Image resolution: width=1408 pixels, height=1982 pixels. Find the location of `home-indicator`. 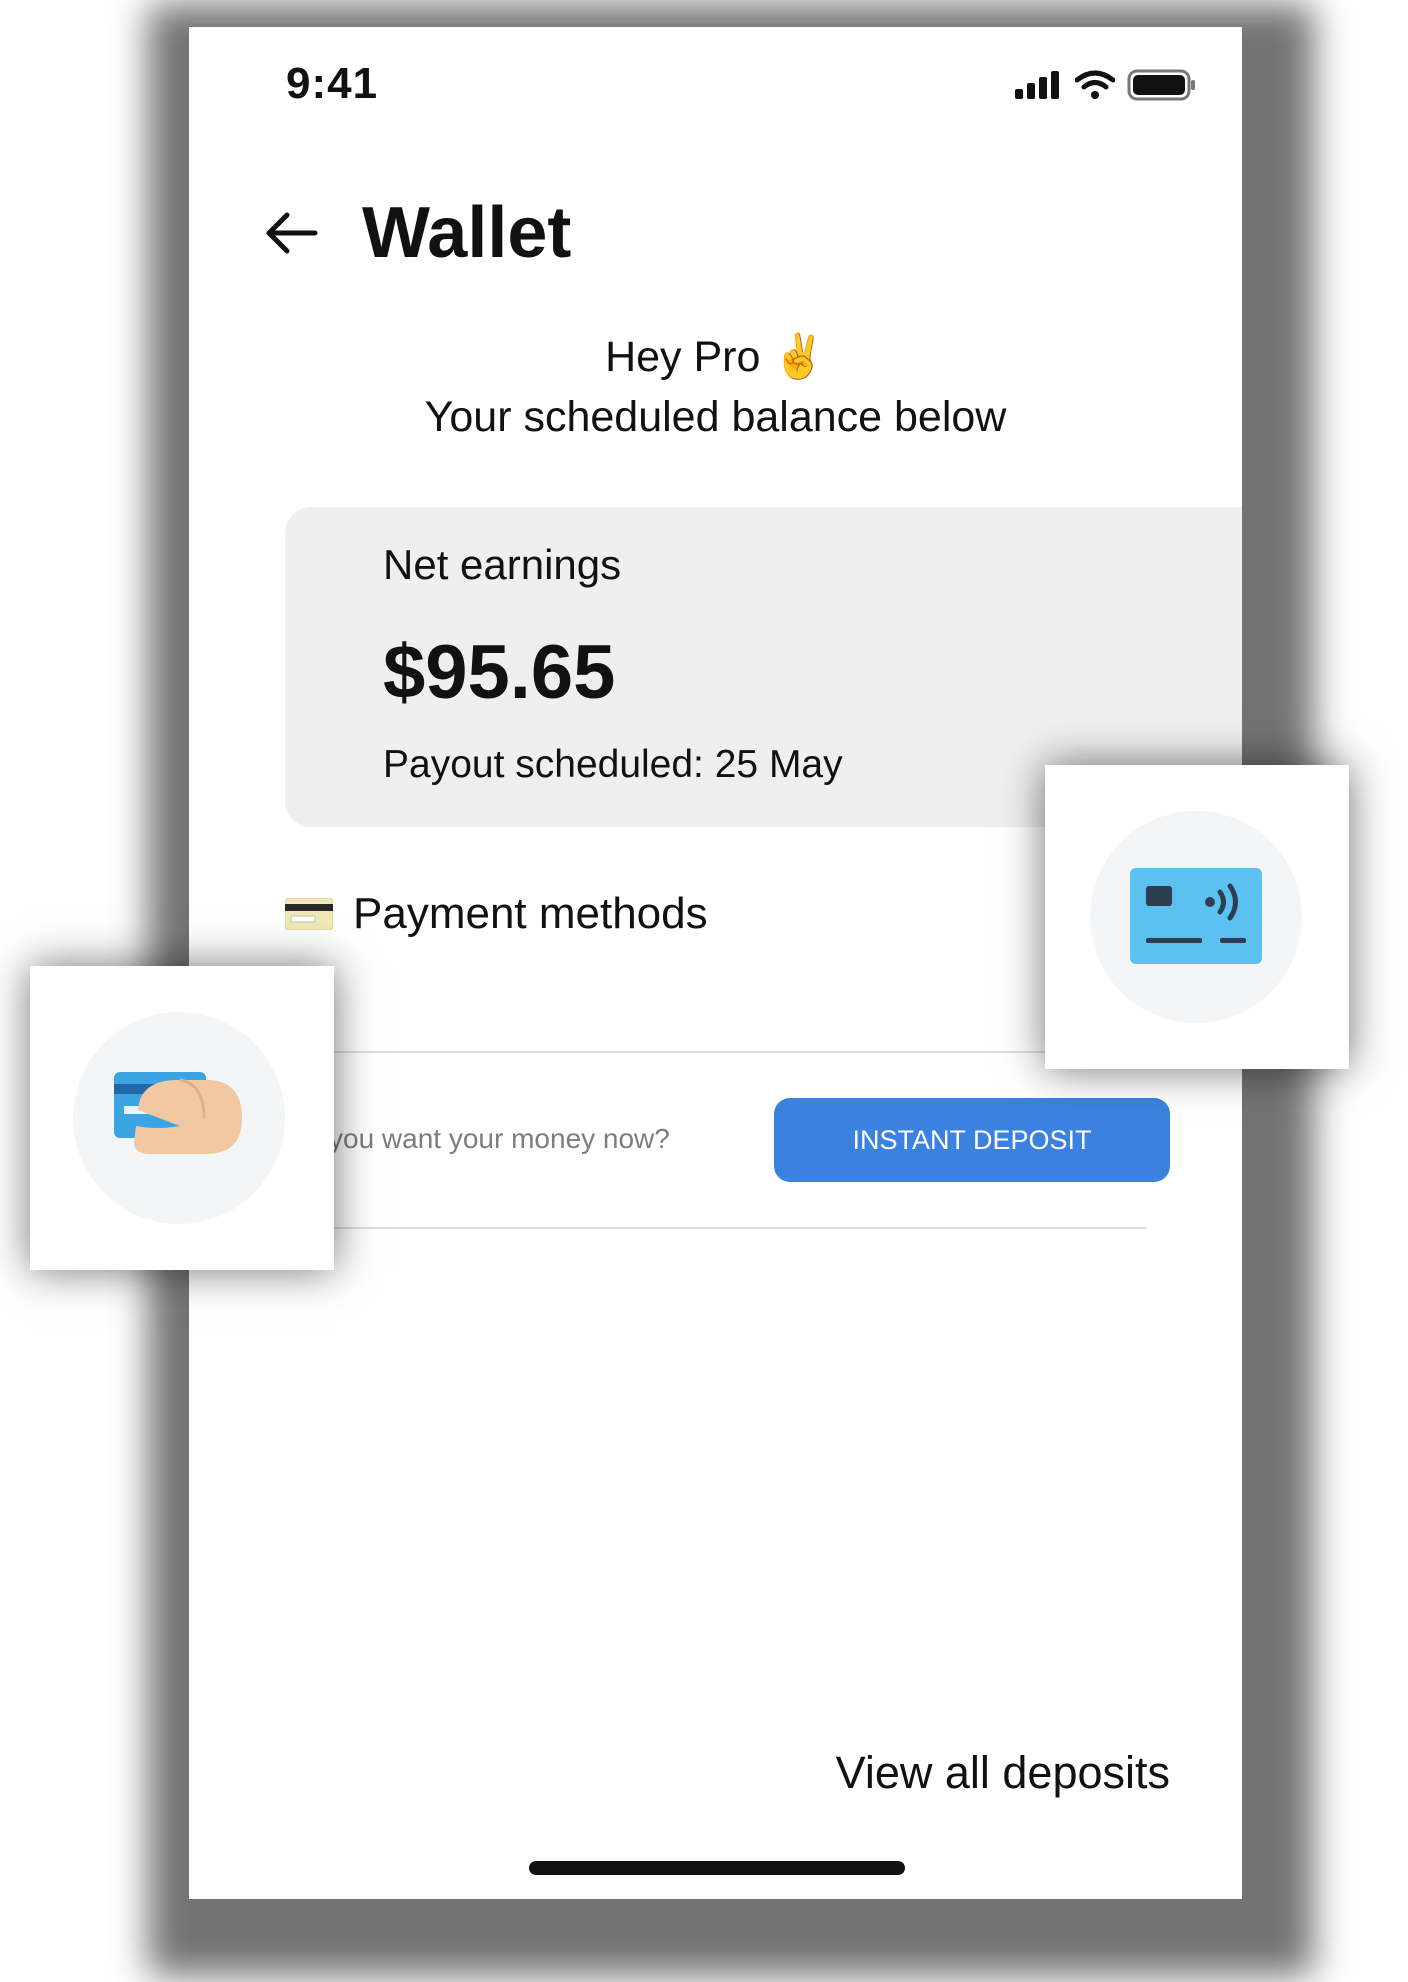

home-indicator is located at coordinates (717, 1868).